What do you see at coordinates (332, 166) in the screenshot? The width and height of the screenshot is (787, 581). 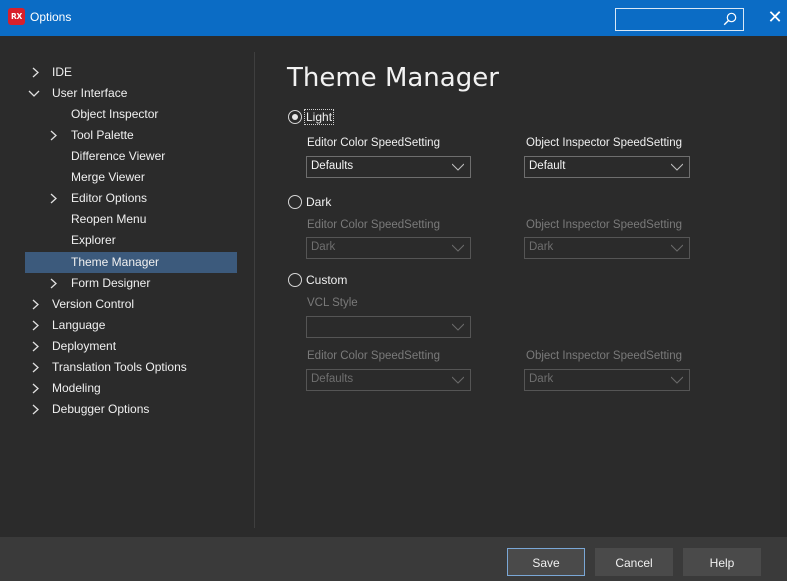 I see `light-editor-value: Defaults` at bounding box center [332, 166].